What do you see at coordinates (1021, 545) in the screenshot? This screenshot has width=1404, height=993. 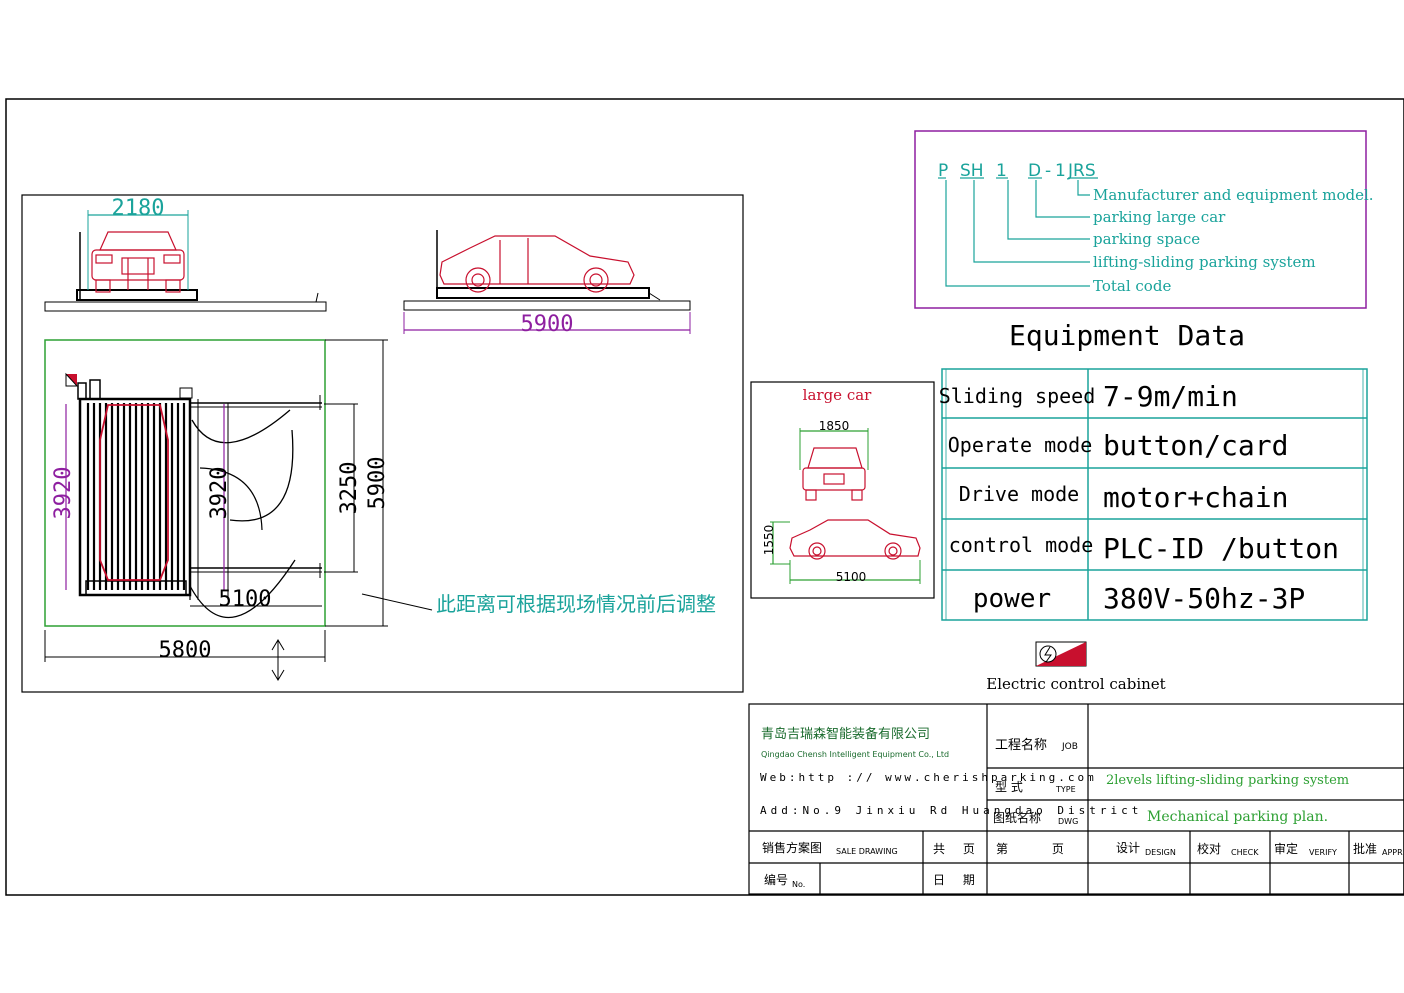 I see `row-label-control: control mode` at bounding box center [1021, 545].